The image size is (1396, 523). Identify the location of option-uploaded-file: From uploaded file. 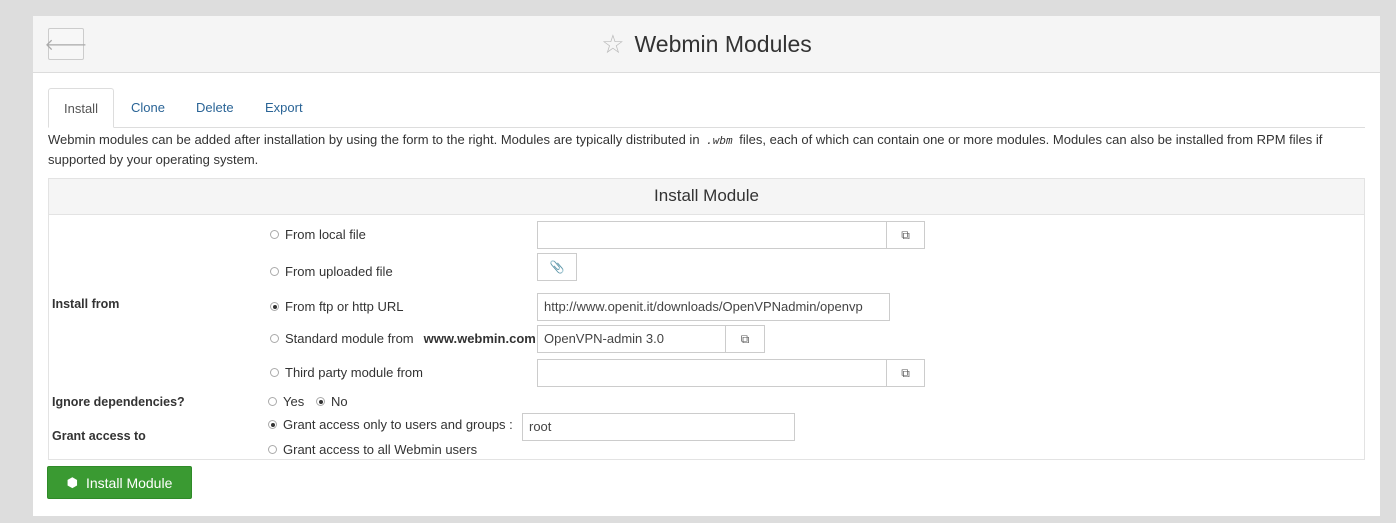
(331, 271).